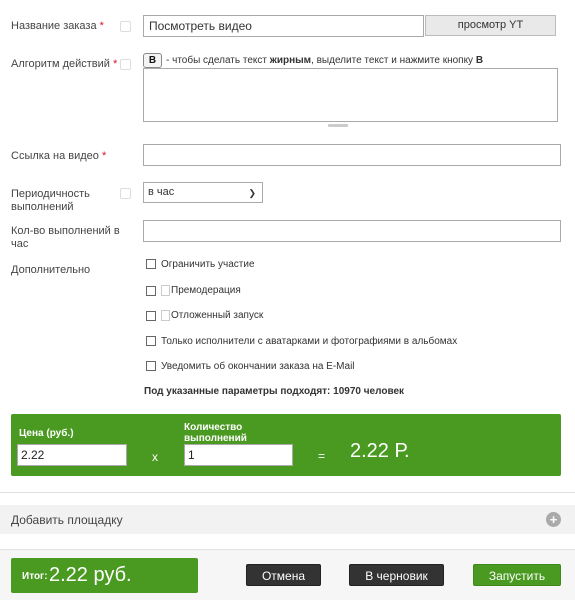  What do you see at coordinates (322, 456) in the screenshot?
I see `equals-sign: =` at bounding box center [322, 456].